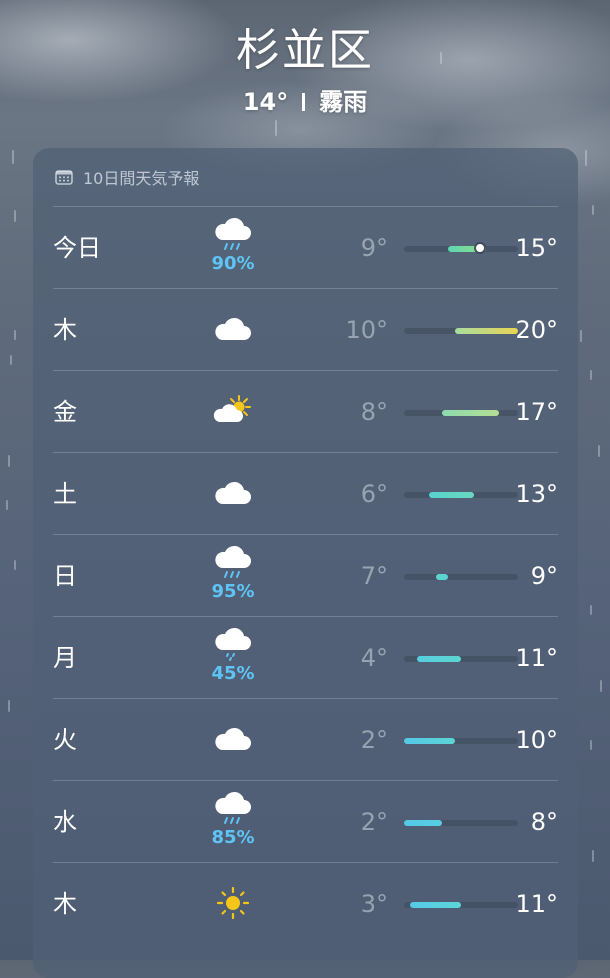 The image size is (610, 978). What do you see at coordinates (305, 739) in the screenshot?
I see `forecast-row: 火 2° 10°` at bounding box center [305, 739].